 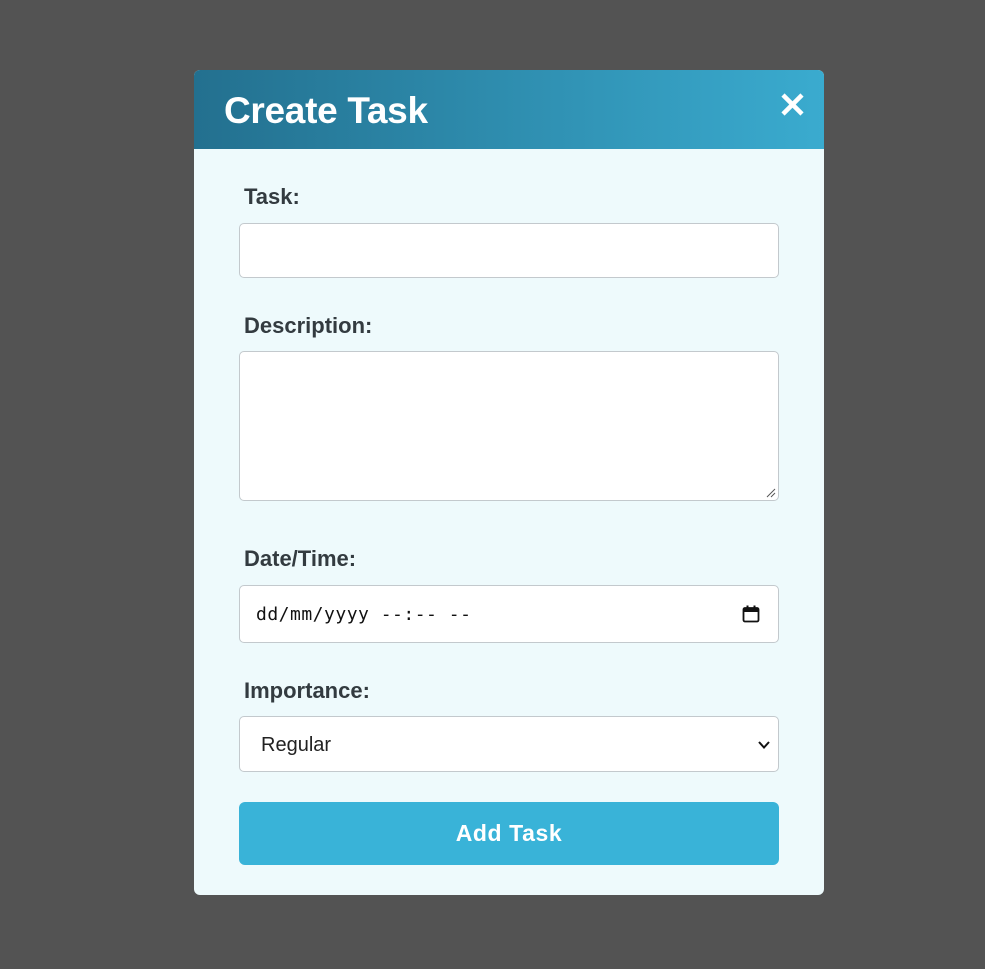 What do you see at coordinates (308, 325) in the screenshot?
I see `description-label: Description:` at bounding box center [308, 325].